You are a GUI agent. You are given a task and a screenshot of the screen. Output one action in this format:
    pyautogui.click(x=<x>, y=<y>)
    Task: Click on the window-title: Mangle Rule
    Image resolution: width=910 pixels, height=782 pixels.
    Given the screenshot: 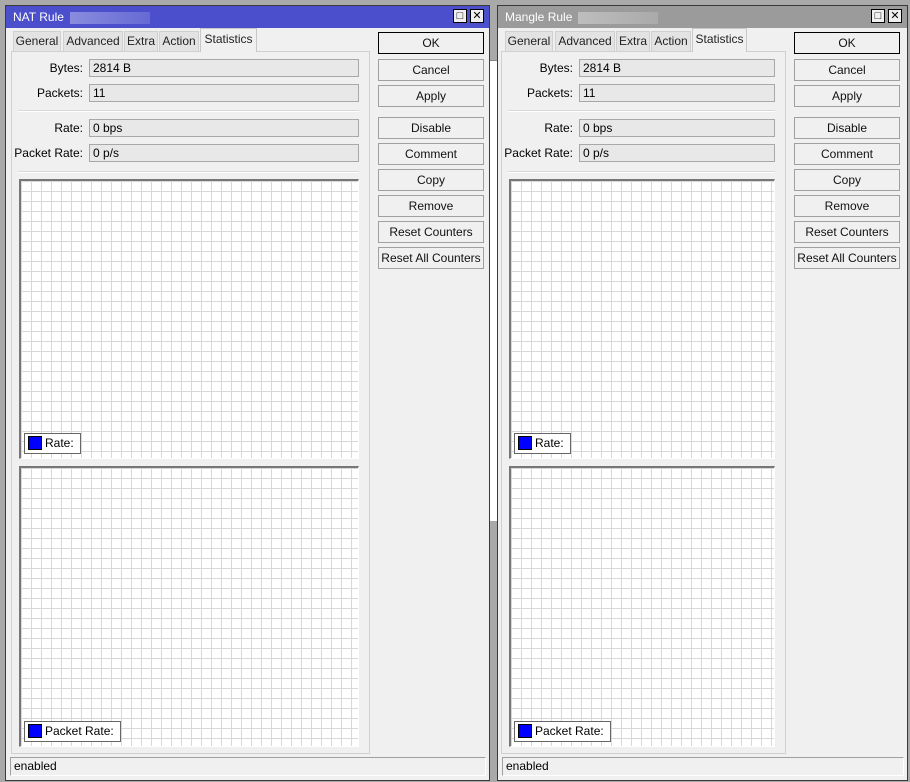 What is the action you would take?
    pyautogui.click(x=539, y=17)
    